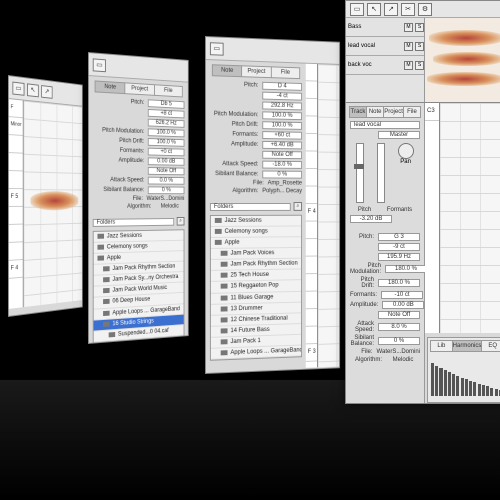 Image resolution: width=500 pixels, height=500 pixels. What do you see at coordinates (385, 46) in the screenshot?
I see `track-row: lead vocal M S` at bounding box center [385, 46].